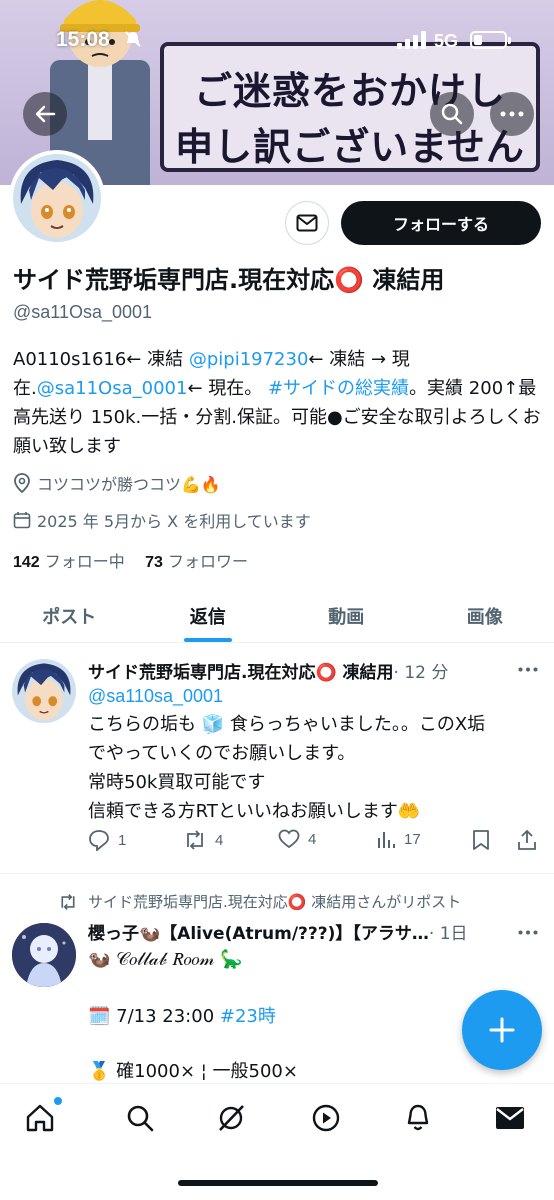  What do you see at coordinates (398, 839) in the screenshot?
I see `views-button: 17` at bounding box center [398, 839].